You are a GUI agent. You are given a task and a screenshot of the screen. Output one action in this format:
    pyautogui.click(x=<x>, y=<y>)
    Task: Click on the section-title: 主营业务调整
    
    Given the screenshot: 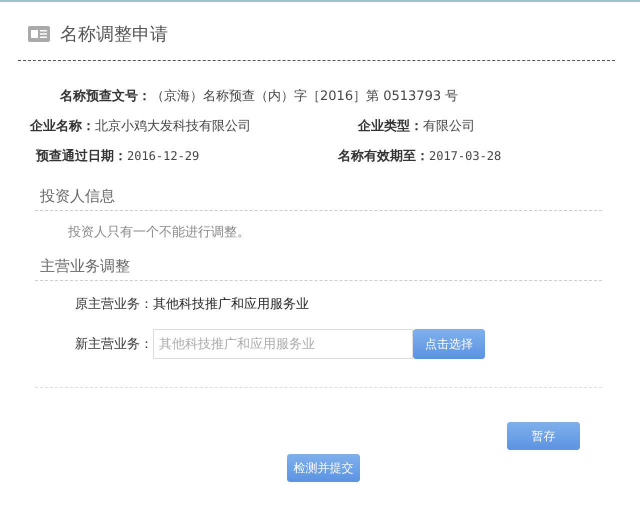 What is the action you would take?
    pyautogui.click(x=318, y=269)
    